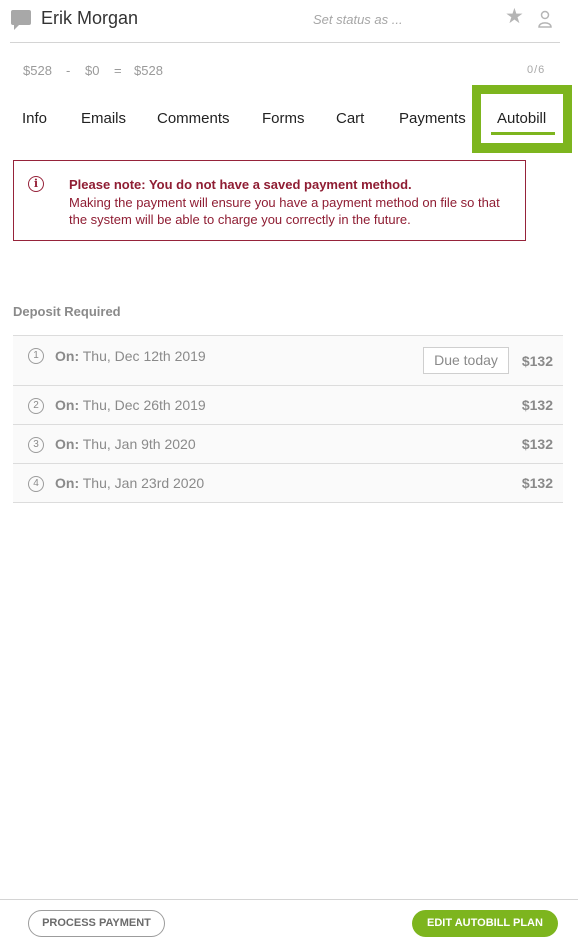  I want to click on row-date-text: On: Thu, Jan 23rd 2020, so click(129, 483).